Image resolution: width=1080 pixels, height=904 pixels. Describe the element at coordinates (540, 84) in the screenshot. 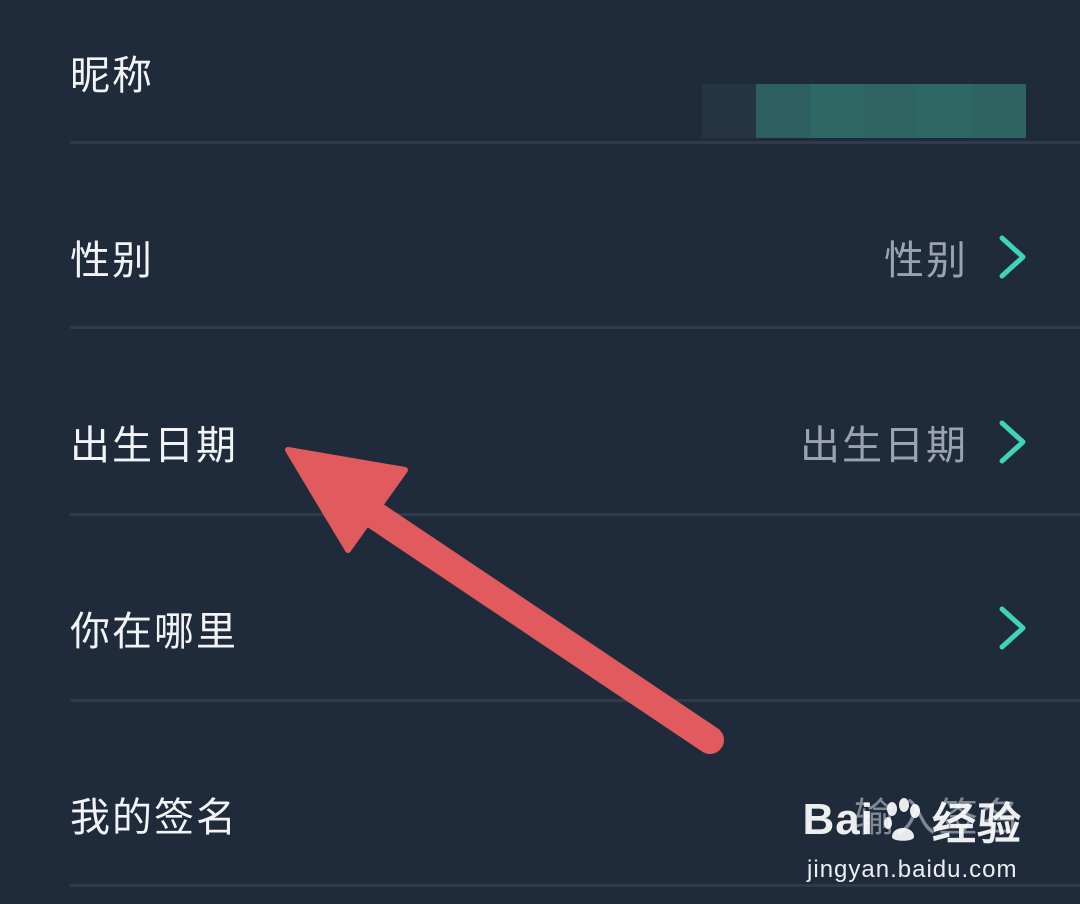

I see `nickname-row: 昵称` at that location.